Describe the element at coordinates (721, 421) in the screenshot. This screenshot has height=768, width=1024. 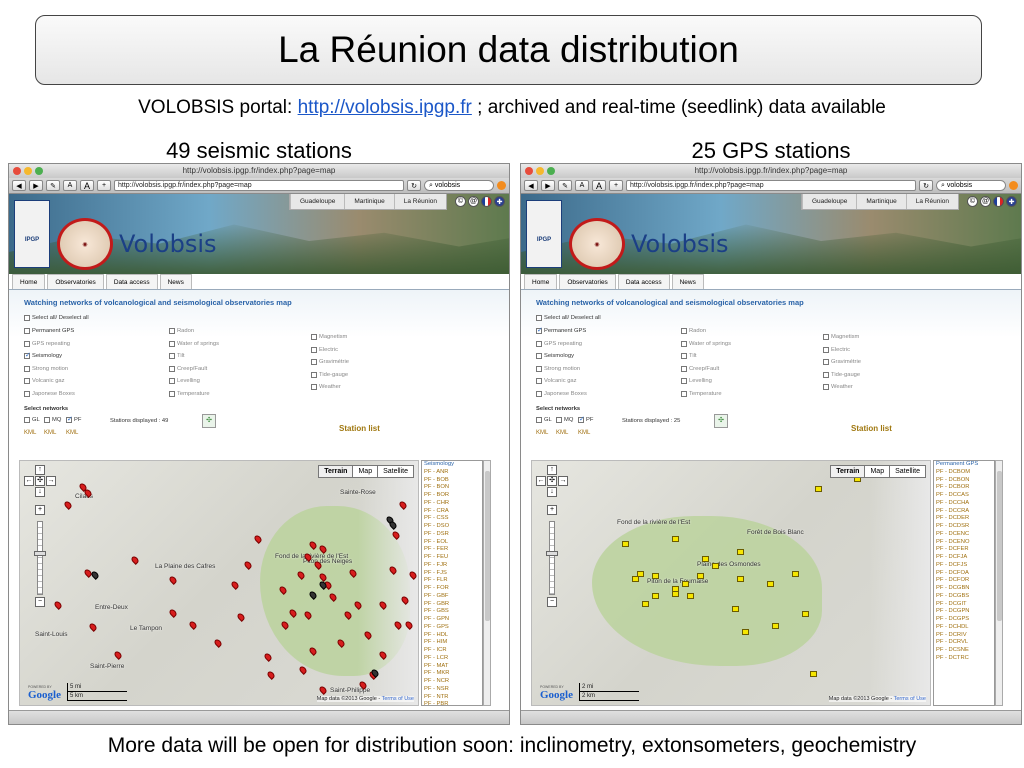
I see `fullscreen-map-icon: ✣` at that location.